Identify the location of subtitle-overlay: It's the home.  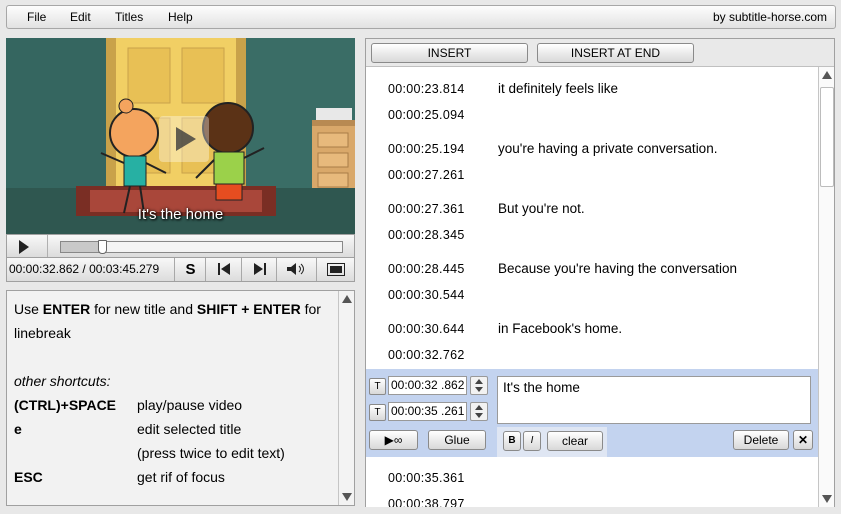
(180, 214).